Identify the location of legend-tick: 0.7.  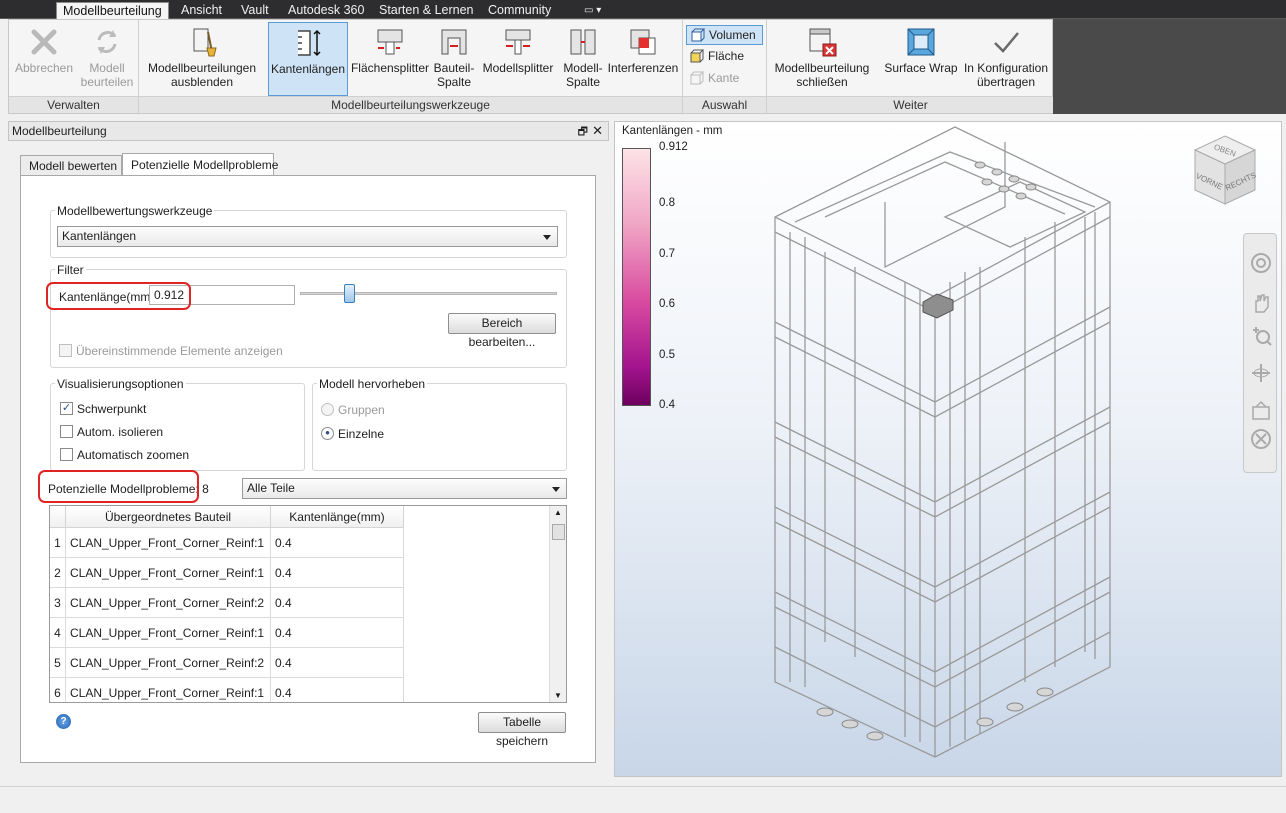
(667, 254).